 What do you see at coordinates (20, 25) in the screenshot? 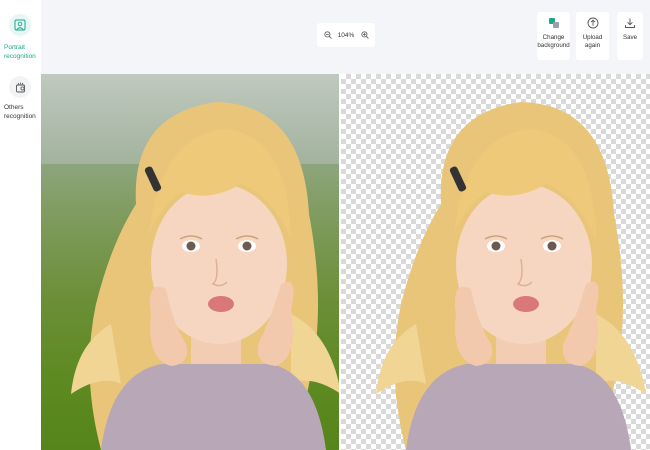
I see `portrait-icon` at bounding box center [20, 25].